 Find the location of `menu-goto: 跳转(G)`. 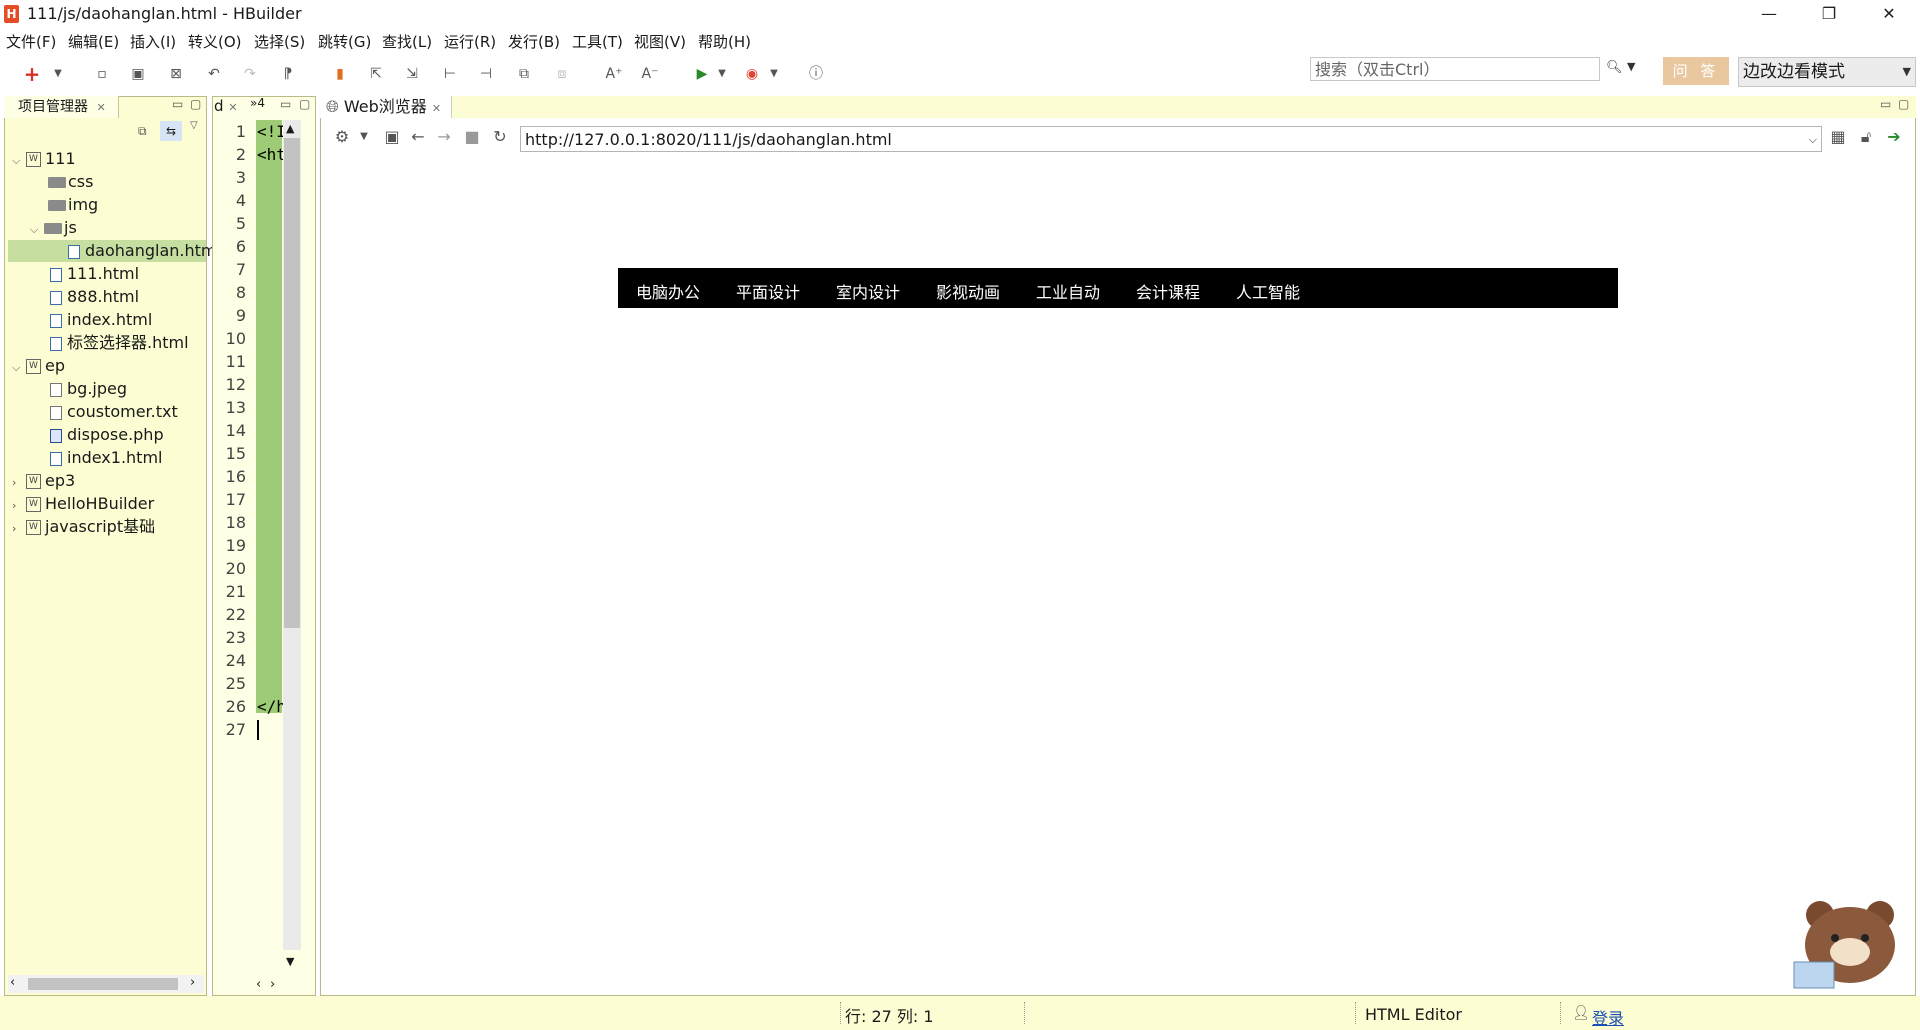

menu-goto: 跳转(G) is located at coordinates (344, 41).